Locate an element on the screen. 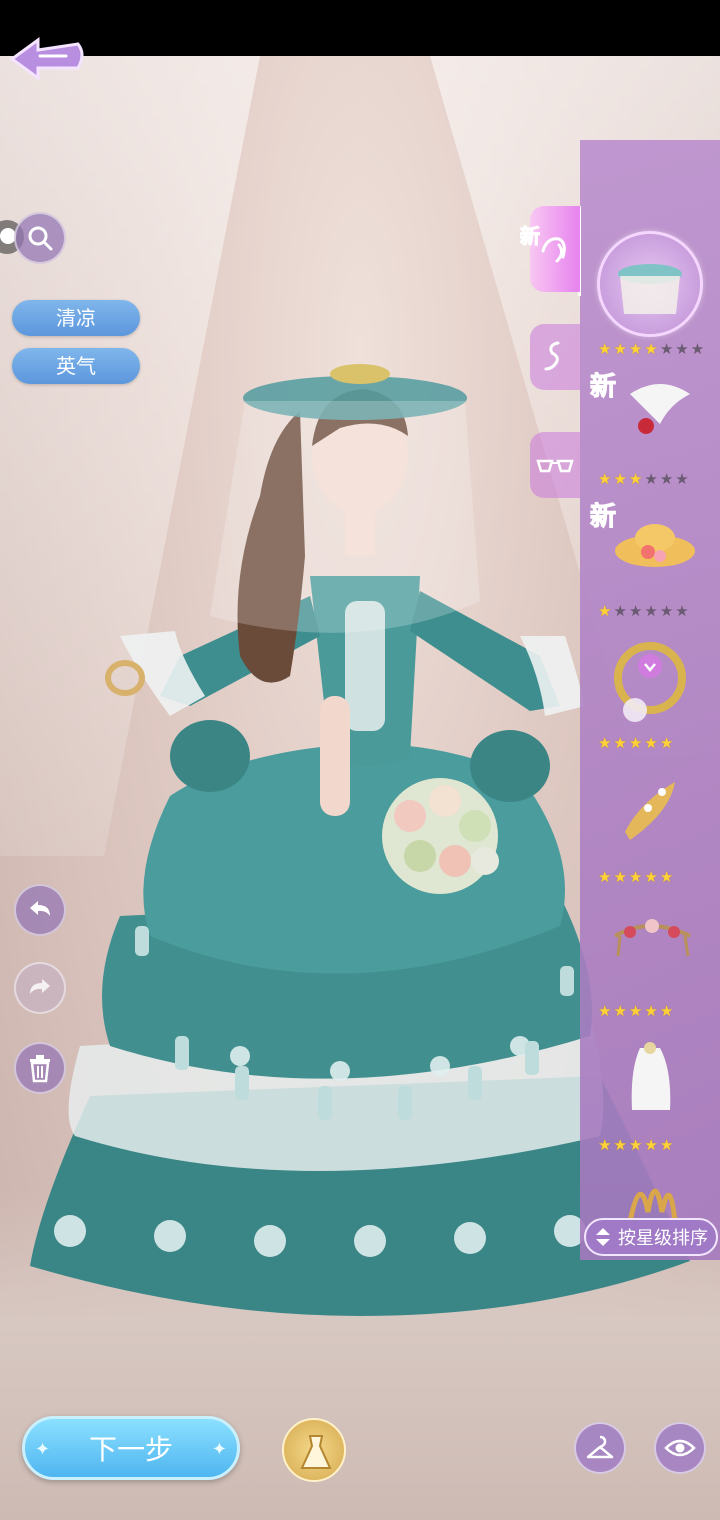 The width and height of the screenshot is (720, 1520). filter-tag-heroic: 英气 is located at coordinates (76, 366).